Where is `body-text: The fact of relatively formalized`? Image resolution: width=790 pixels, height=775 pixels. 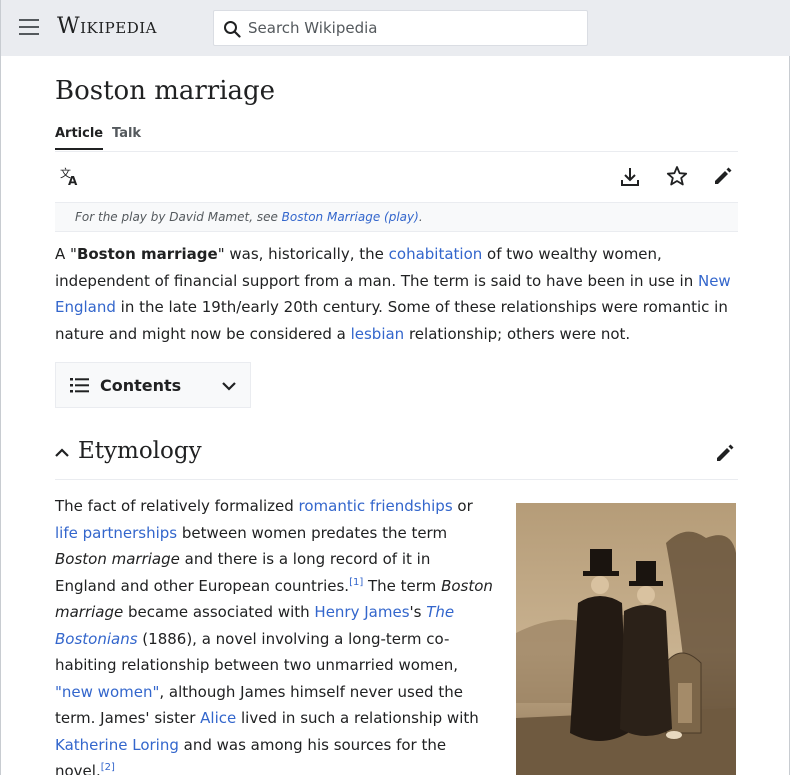
body-text: The fact of relatively formalized is located at coordinates (177, 506).